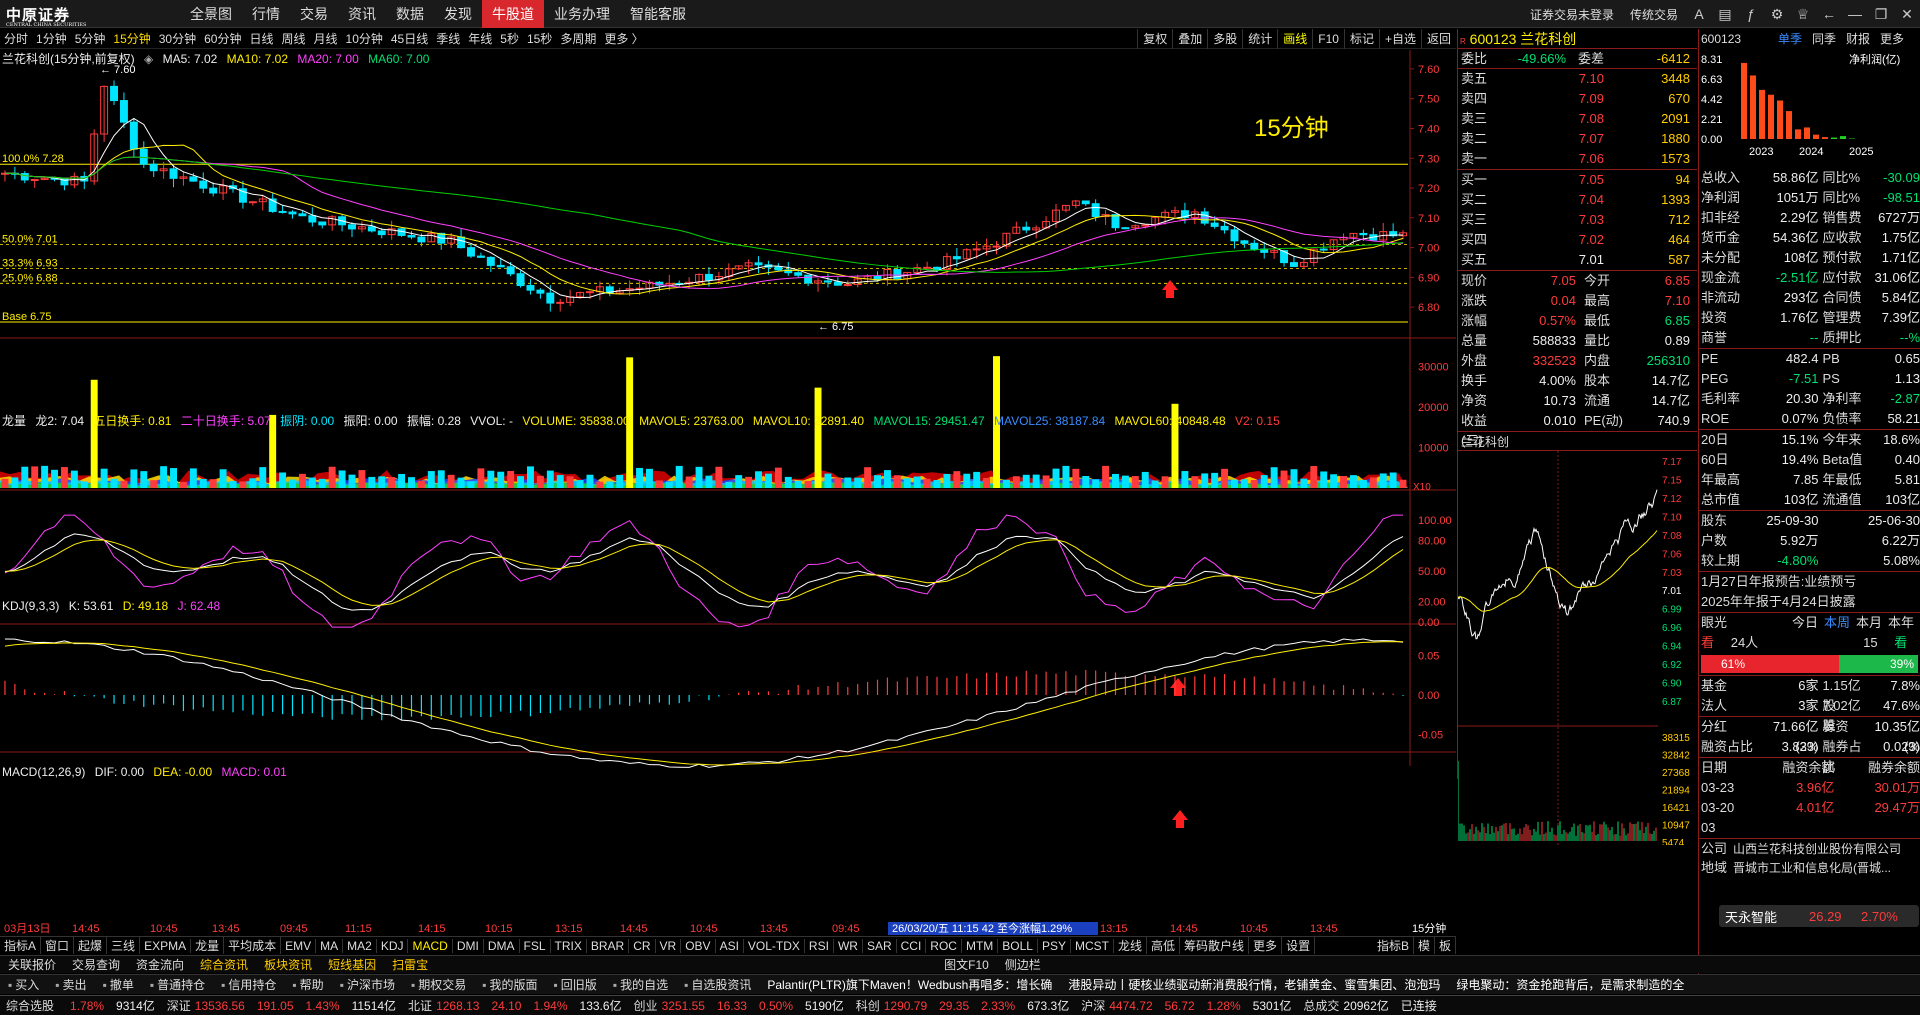  I want to click on period-4: 30分钟, so click(177, 38).